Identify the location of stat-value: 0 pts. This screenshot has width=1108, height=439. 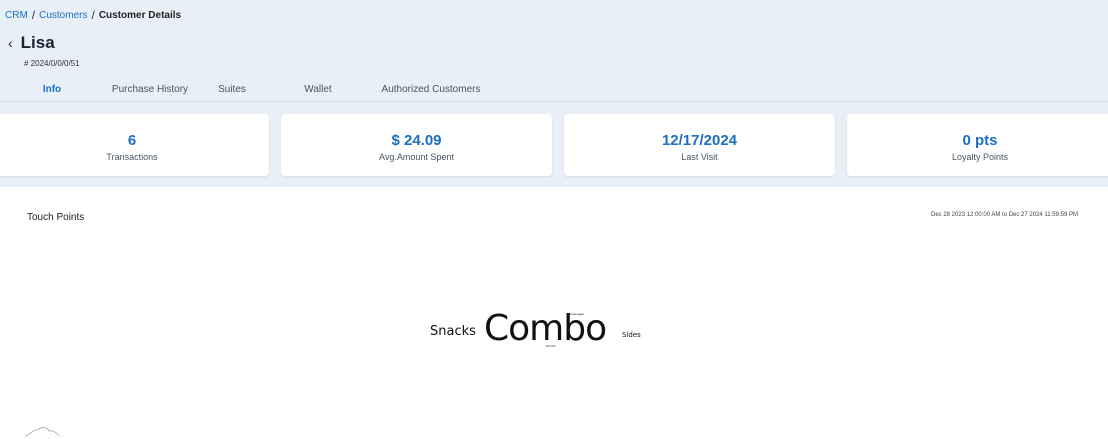
(980, 140).